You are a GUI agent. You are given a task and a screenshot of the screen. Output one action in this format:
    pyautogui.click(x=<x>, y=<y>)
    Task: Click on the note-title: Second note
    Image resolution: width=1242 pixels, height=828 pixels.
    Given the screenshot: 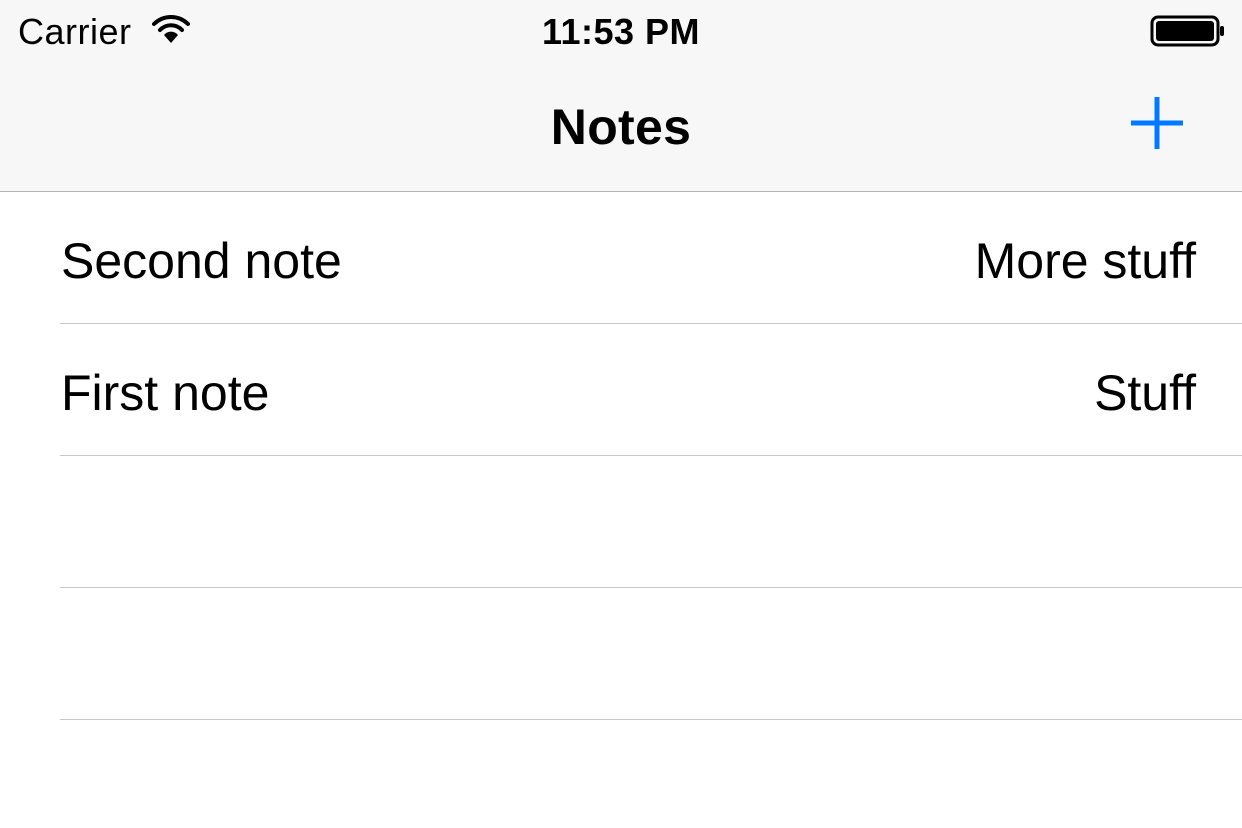 What is the action you would take?
    pyautogui.click(x=201, y=261)
    